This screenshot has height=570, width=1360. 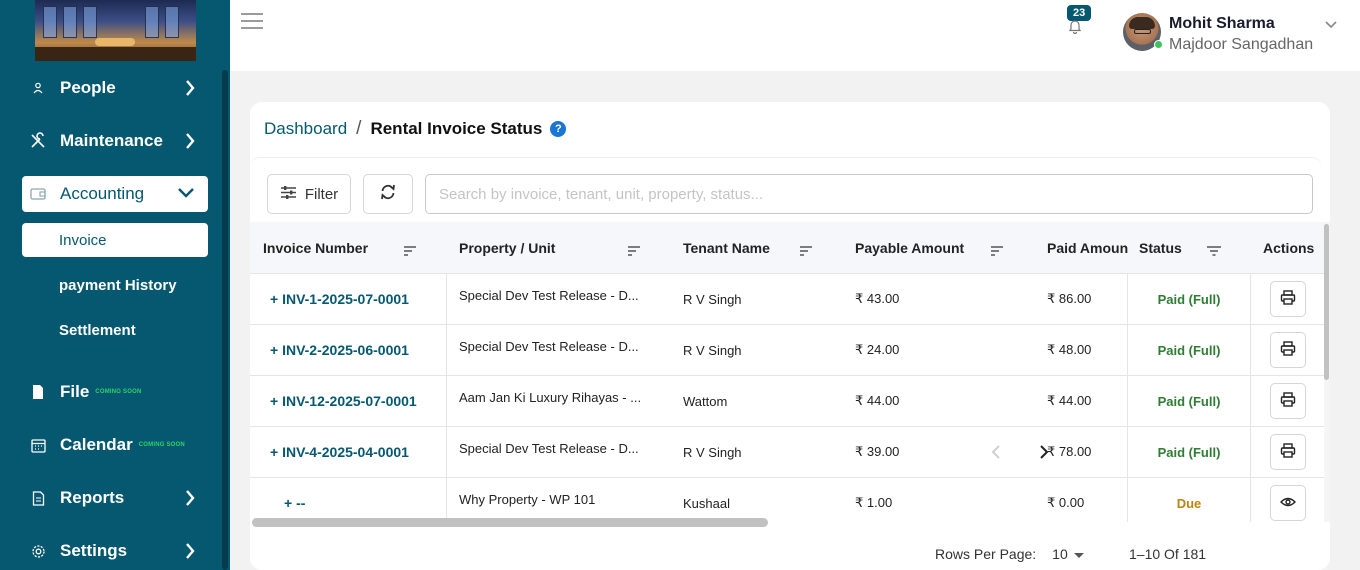 What do you see at coordinates (527, 499) in the screenshot?
I see `property-unit-cell: Why Property - WP 101` at bounding box center [527, 499].